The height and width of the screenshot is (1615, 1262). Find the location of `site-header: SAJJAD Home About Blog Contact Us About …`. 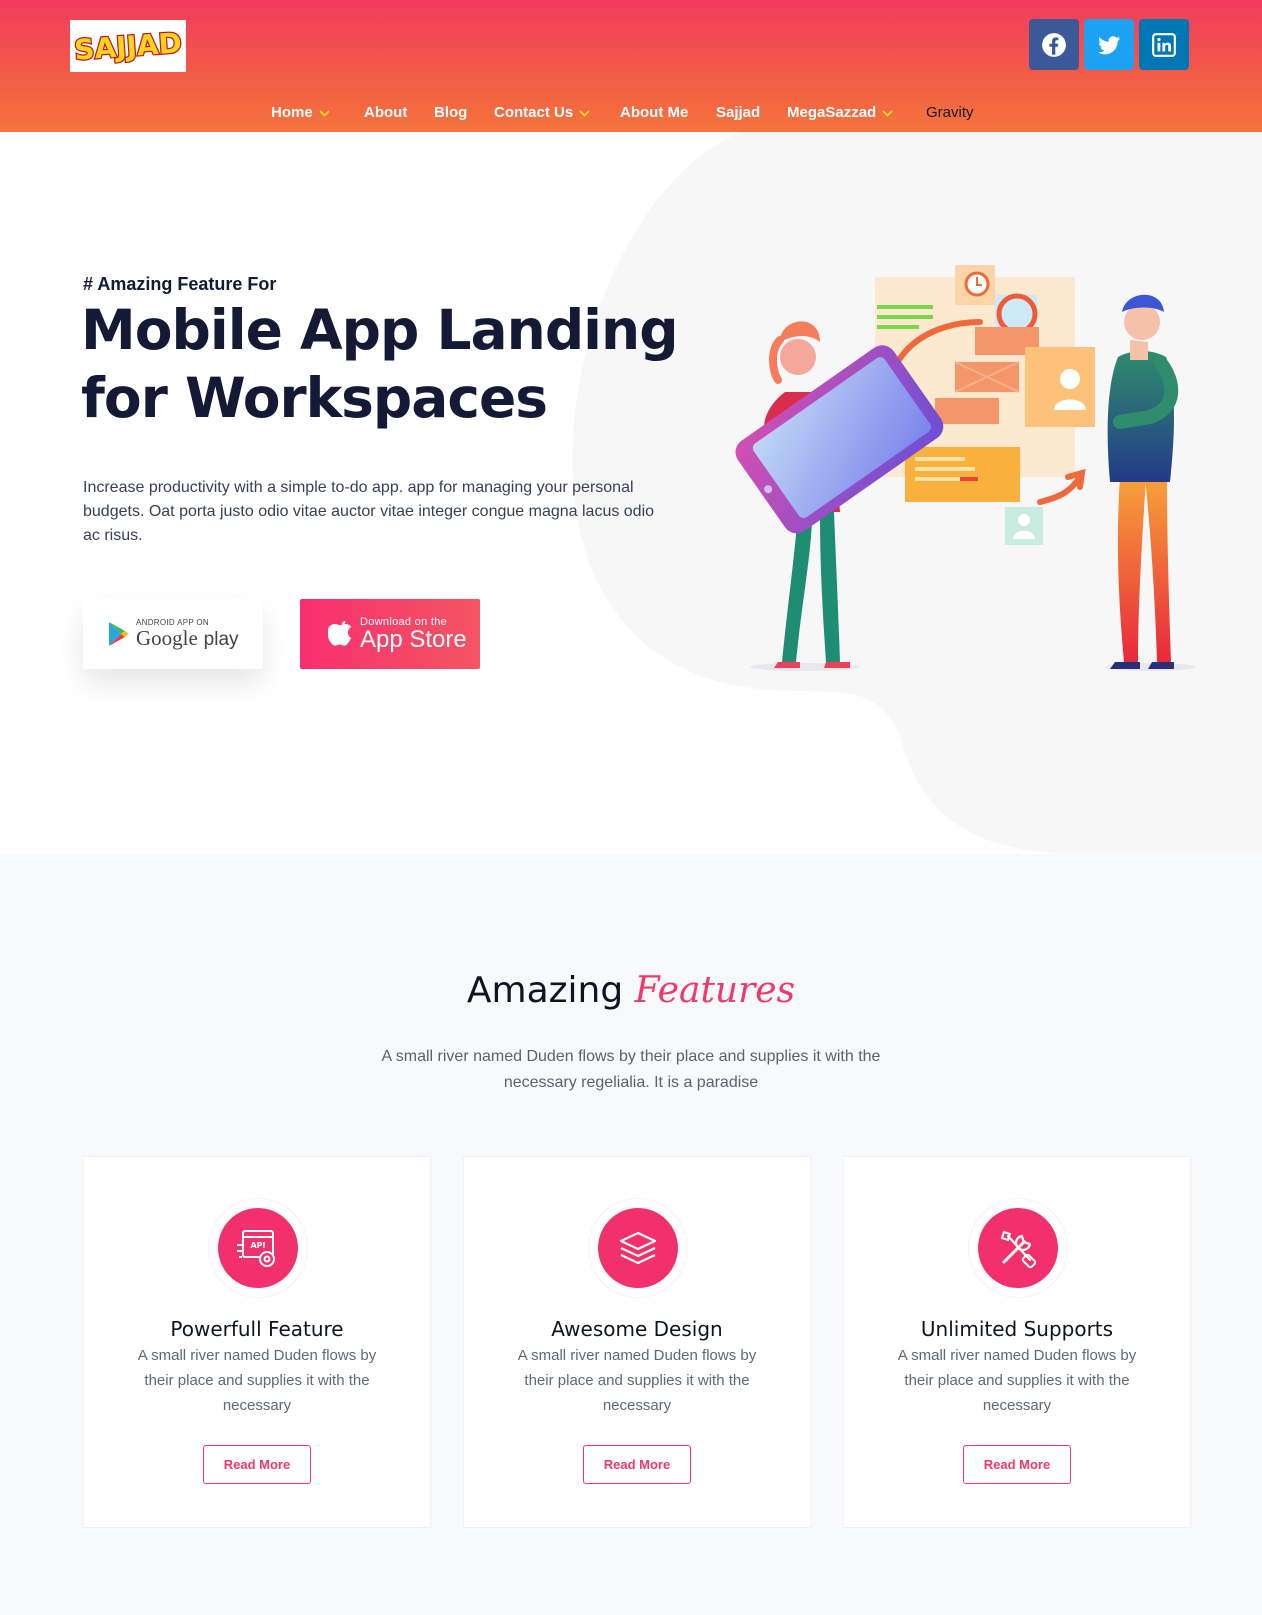

site-header: SAJJAD Home About Blog Contact Us About … is located at coordinates (631, 66).